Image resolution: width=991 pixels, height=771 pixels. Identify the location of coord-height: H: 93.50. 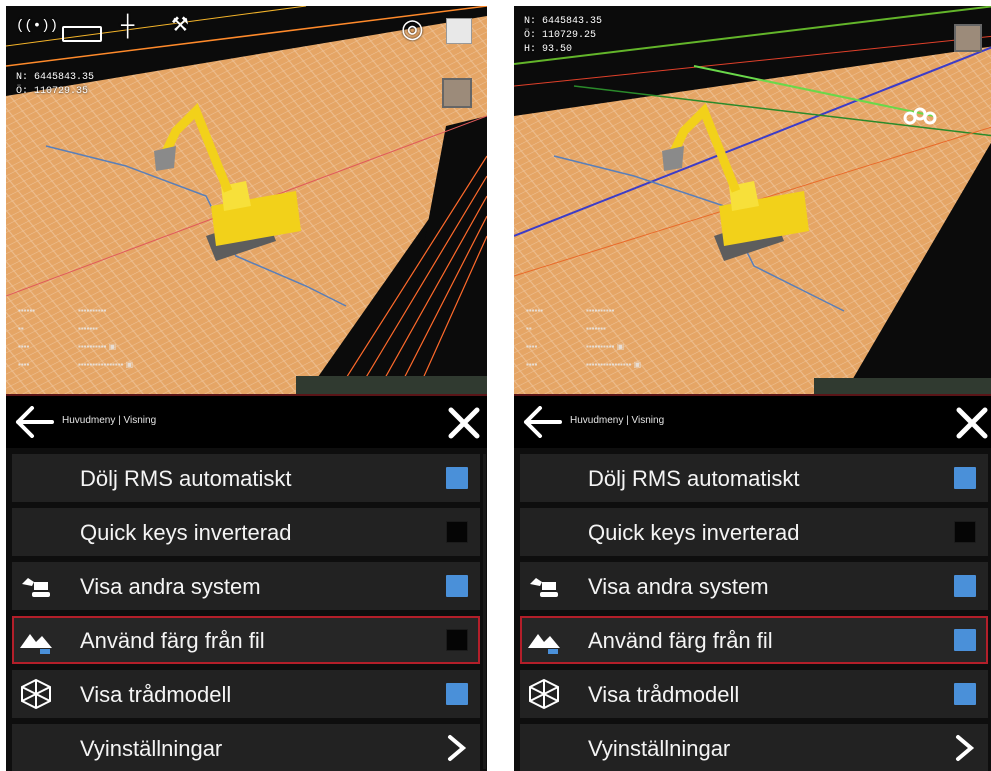
(548, 49).